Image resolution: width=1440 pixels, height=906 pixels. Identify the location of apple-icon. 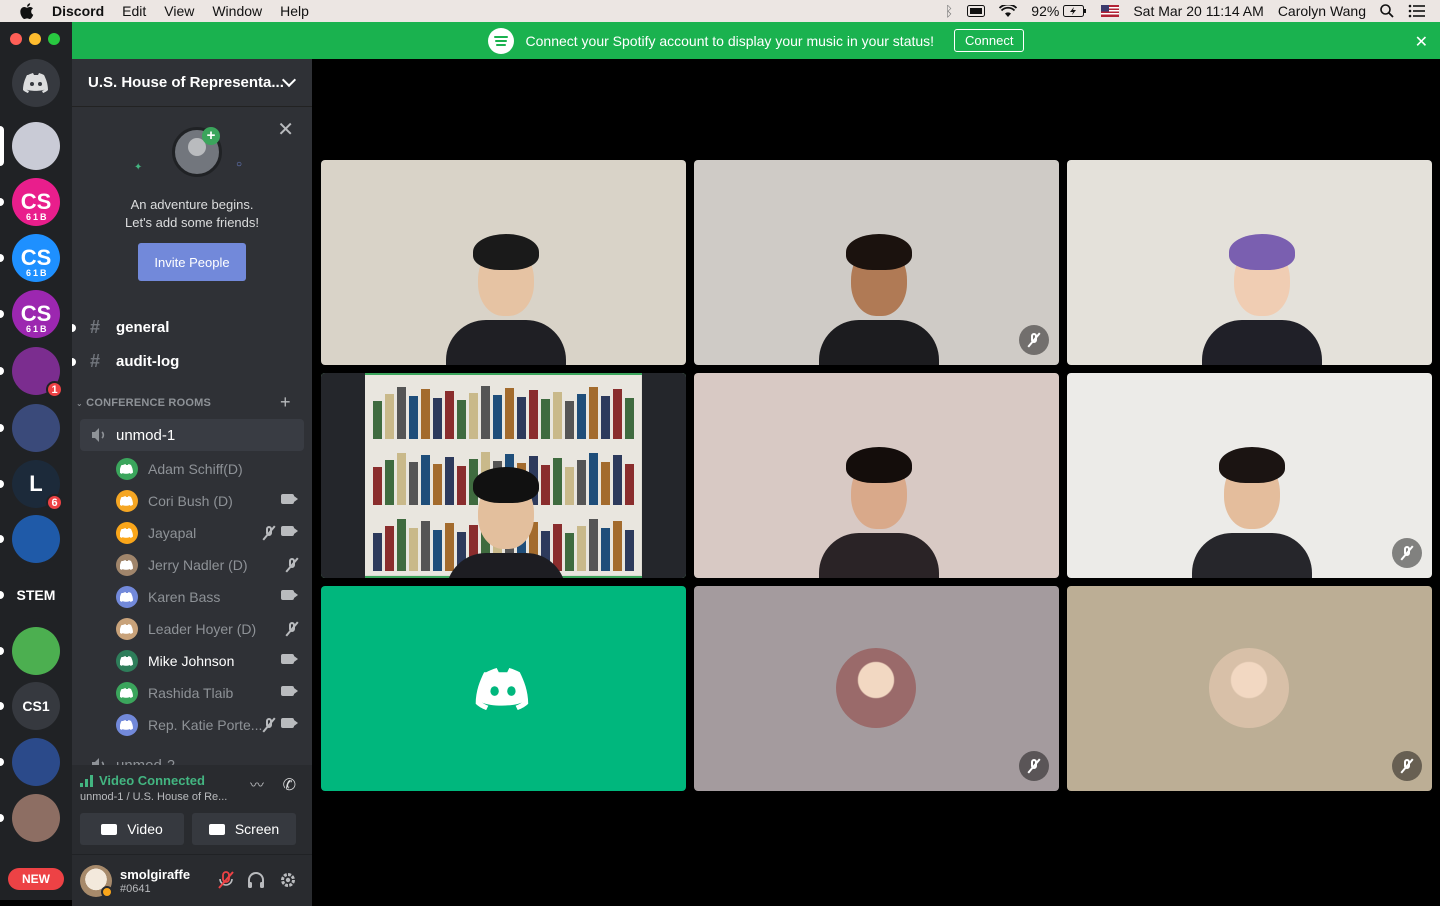
(27, 11).